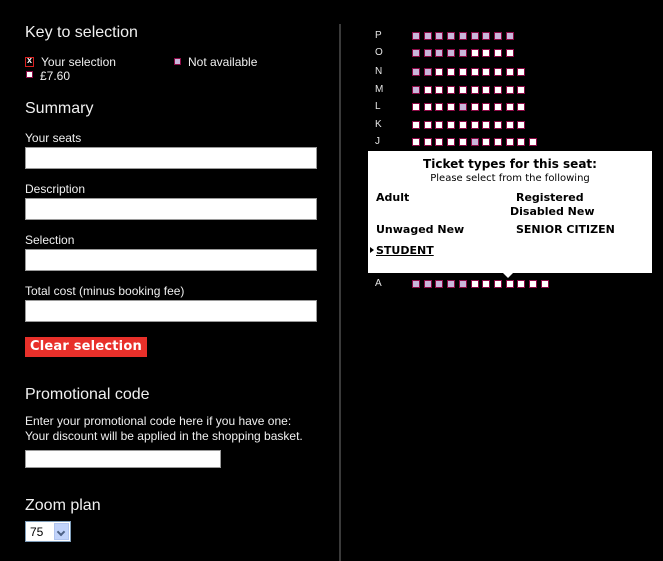 This screenshot has width=663, height=561. Describe the element at coordinates (416, 90) in the screenshot. I see `seat-m-1-unavailable` at that location.